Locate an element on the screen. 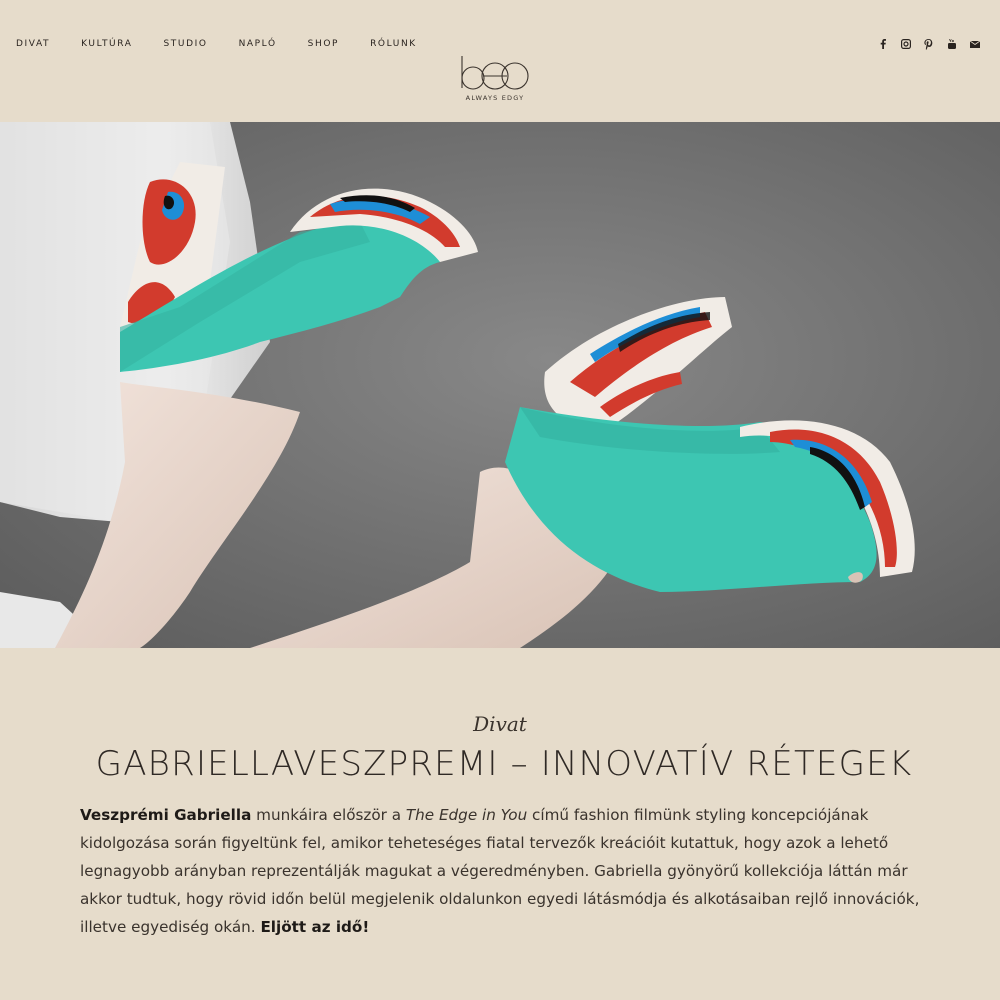 The height and width of the screenshot is (1000, 1000). main-nav: DIVAT KULTÚRA STUDIO NAPLÓ SHOP RÓLUNK is located at coordinates (232, 44).